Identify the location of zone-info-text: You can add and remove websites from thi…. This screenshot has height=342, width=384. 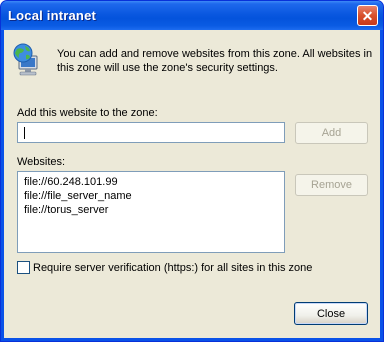
(215, 61).